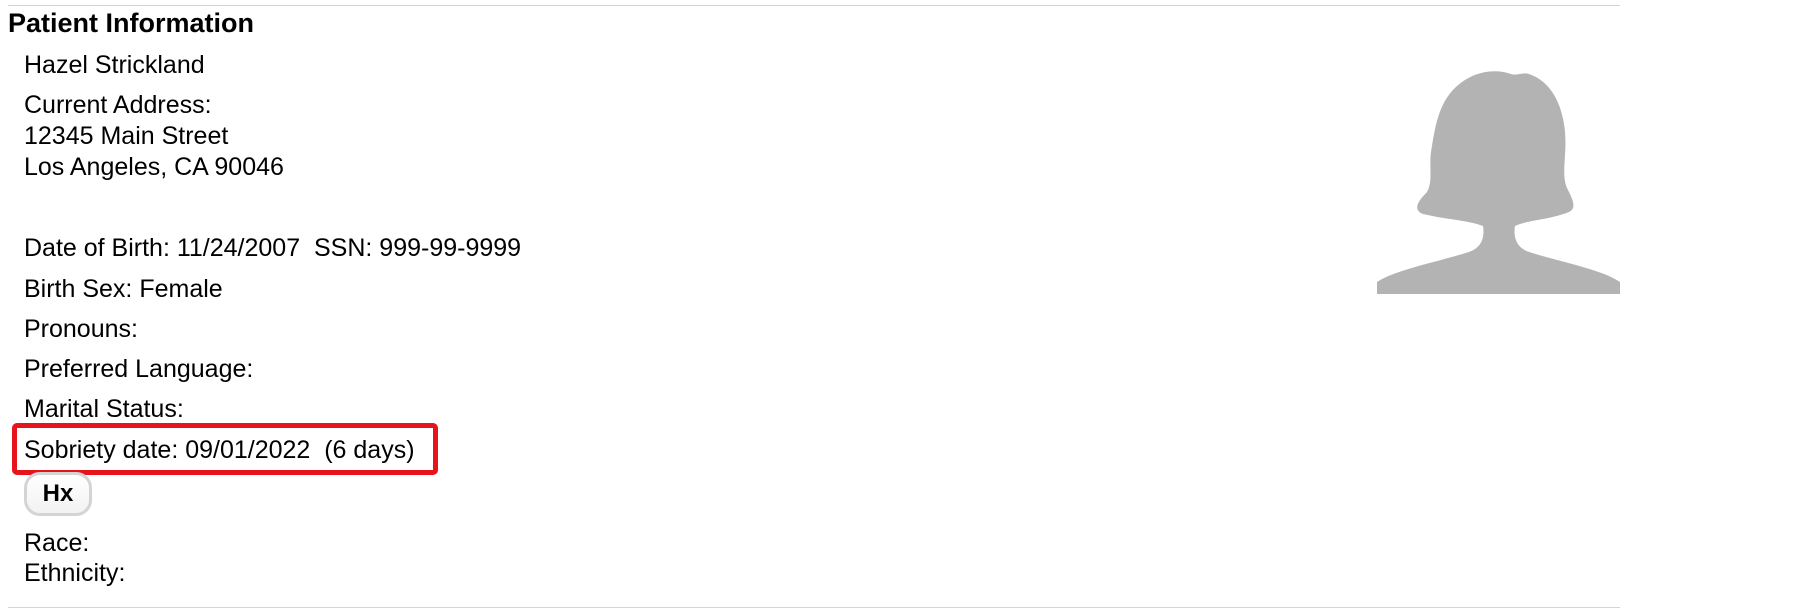 The width and height of the screenshot is (1814, 608). Describe the element at coordinates (123, 289) in the screenshot. I see `birth-sex: Birth Sex: Female` at that location.